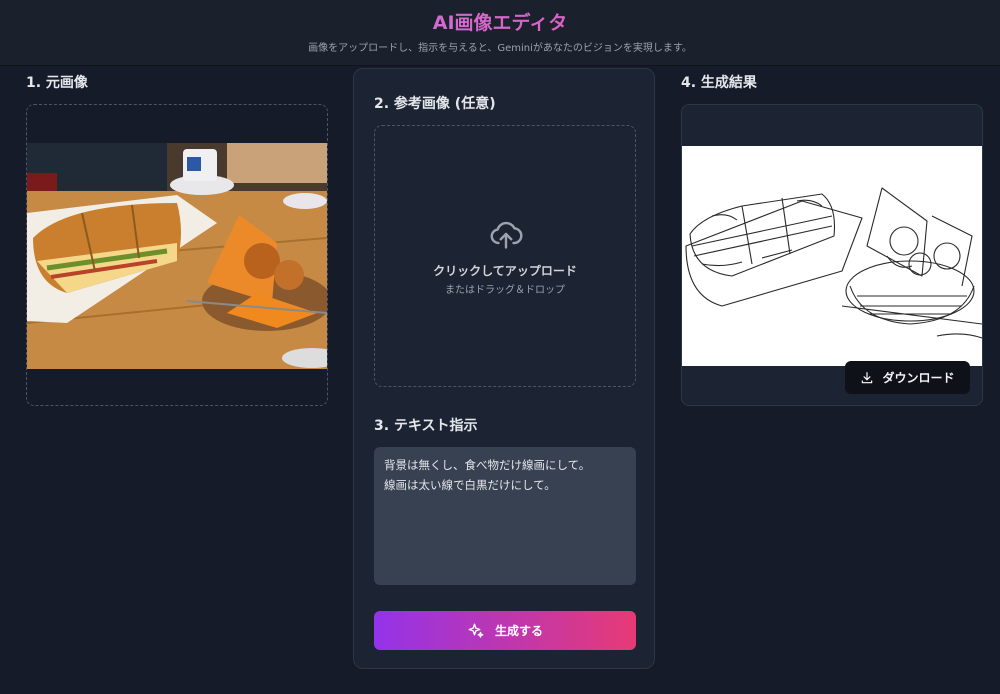  I want to click on original-image-dropzone, so click(177, 255).